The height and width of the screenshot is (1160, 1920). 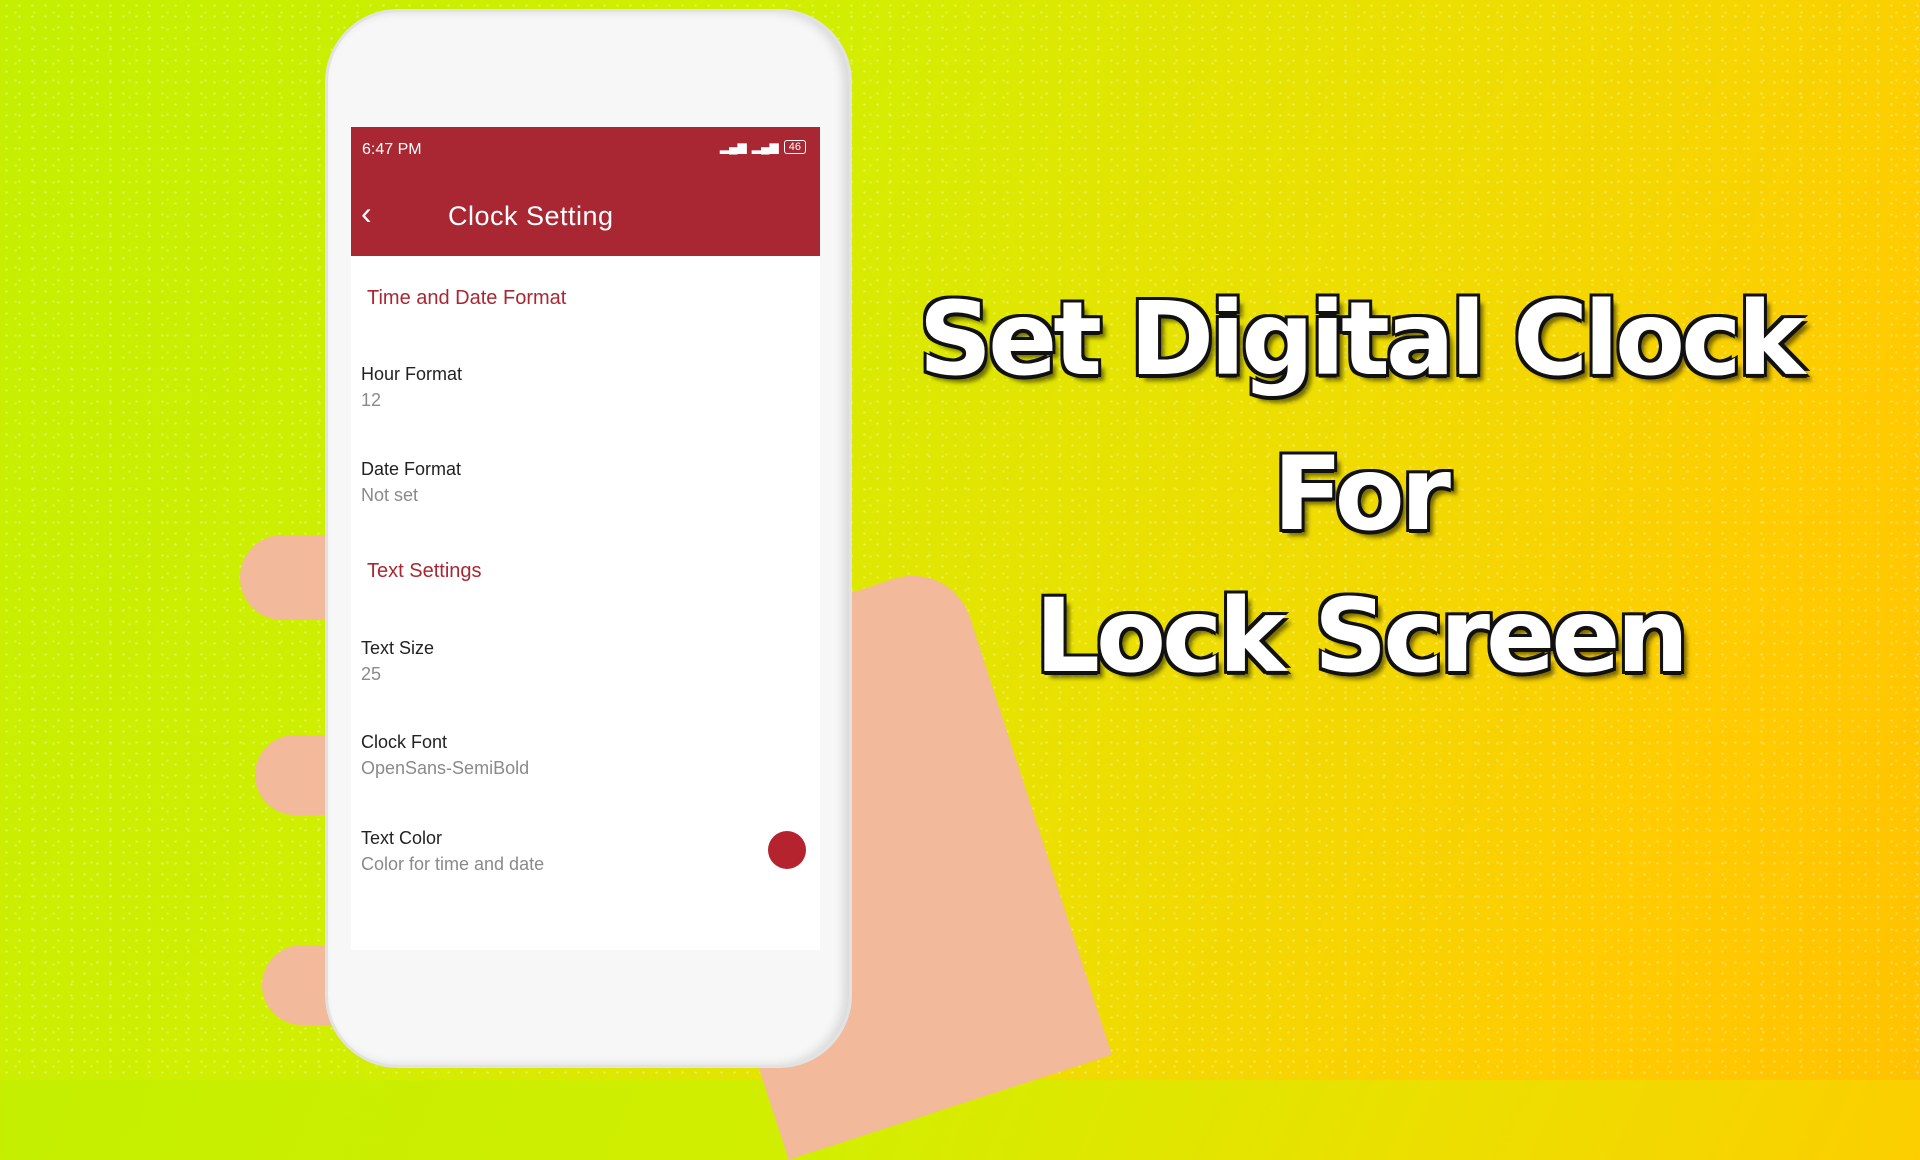 I want to click on page-title: Clock Setting, so click(x=531, y=216).